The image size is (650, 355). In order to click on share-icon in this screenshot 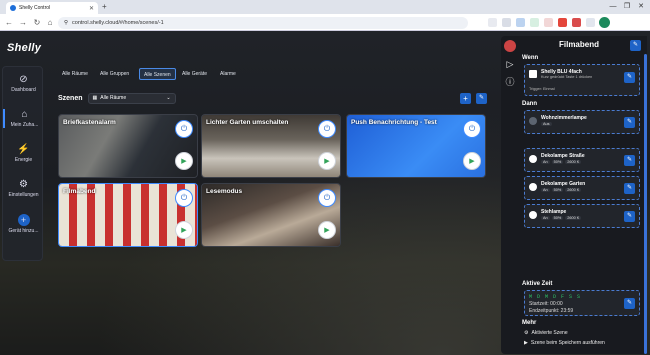, I will do `click(520, 22)`.